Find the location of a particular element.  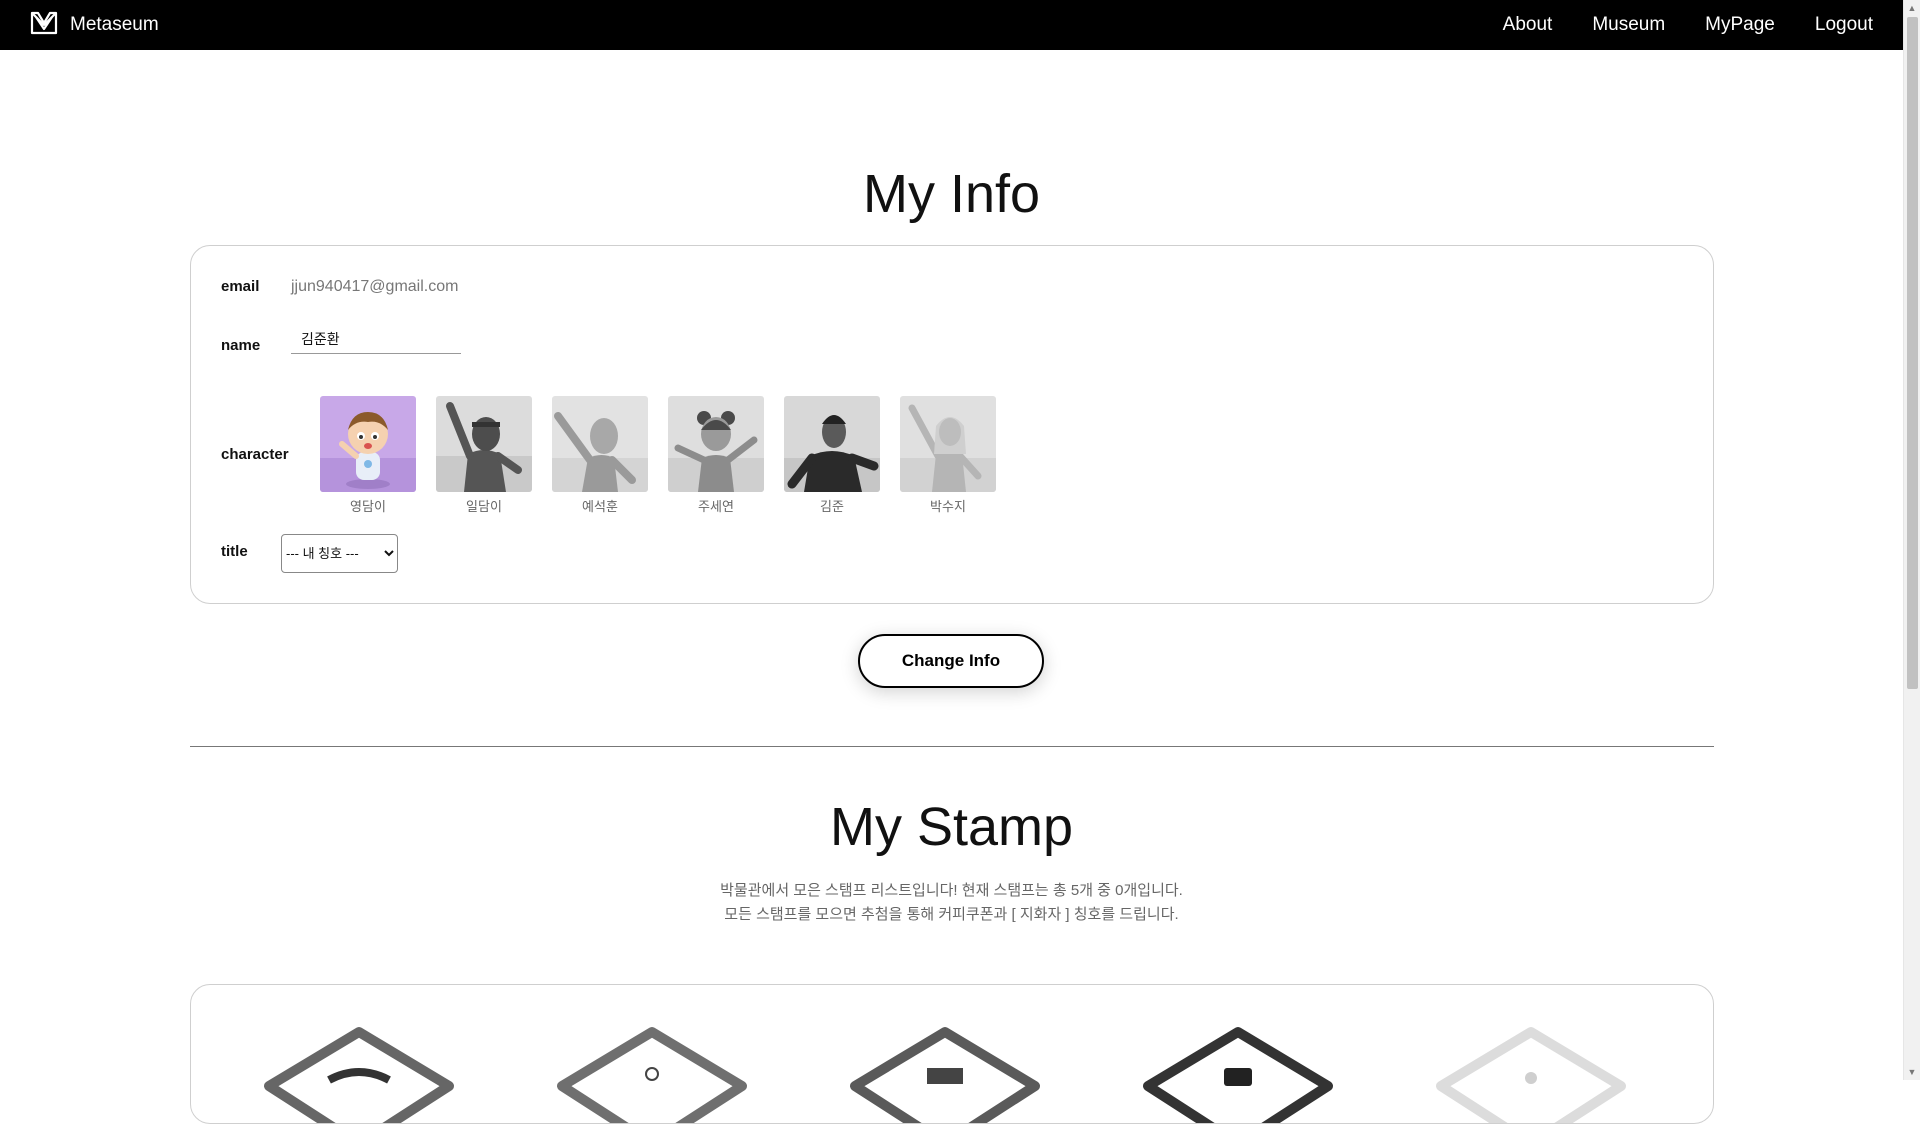

my-info-title: My Info is located at coordinates (951, 194).